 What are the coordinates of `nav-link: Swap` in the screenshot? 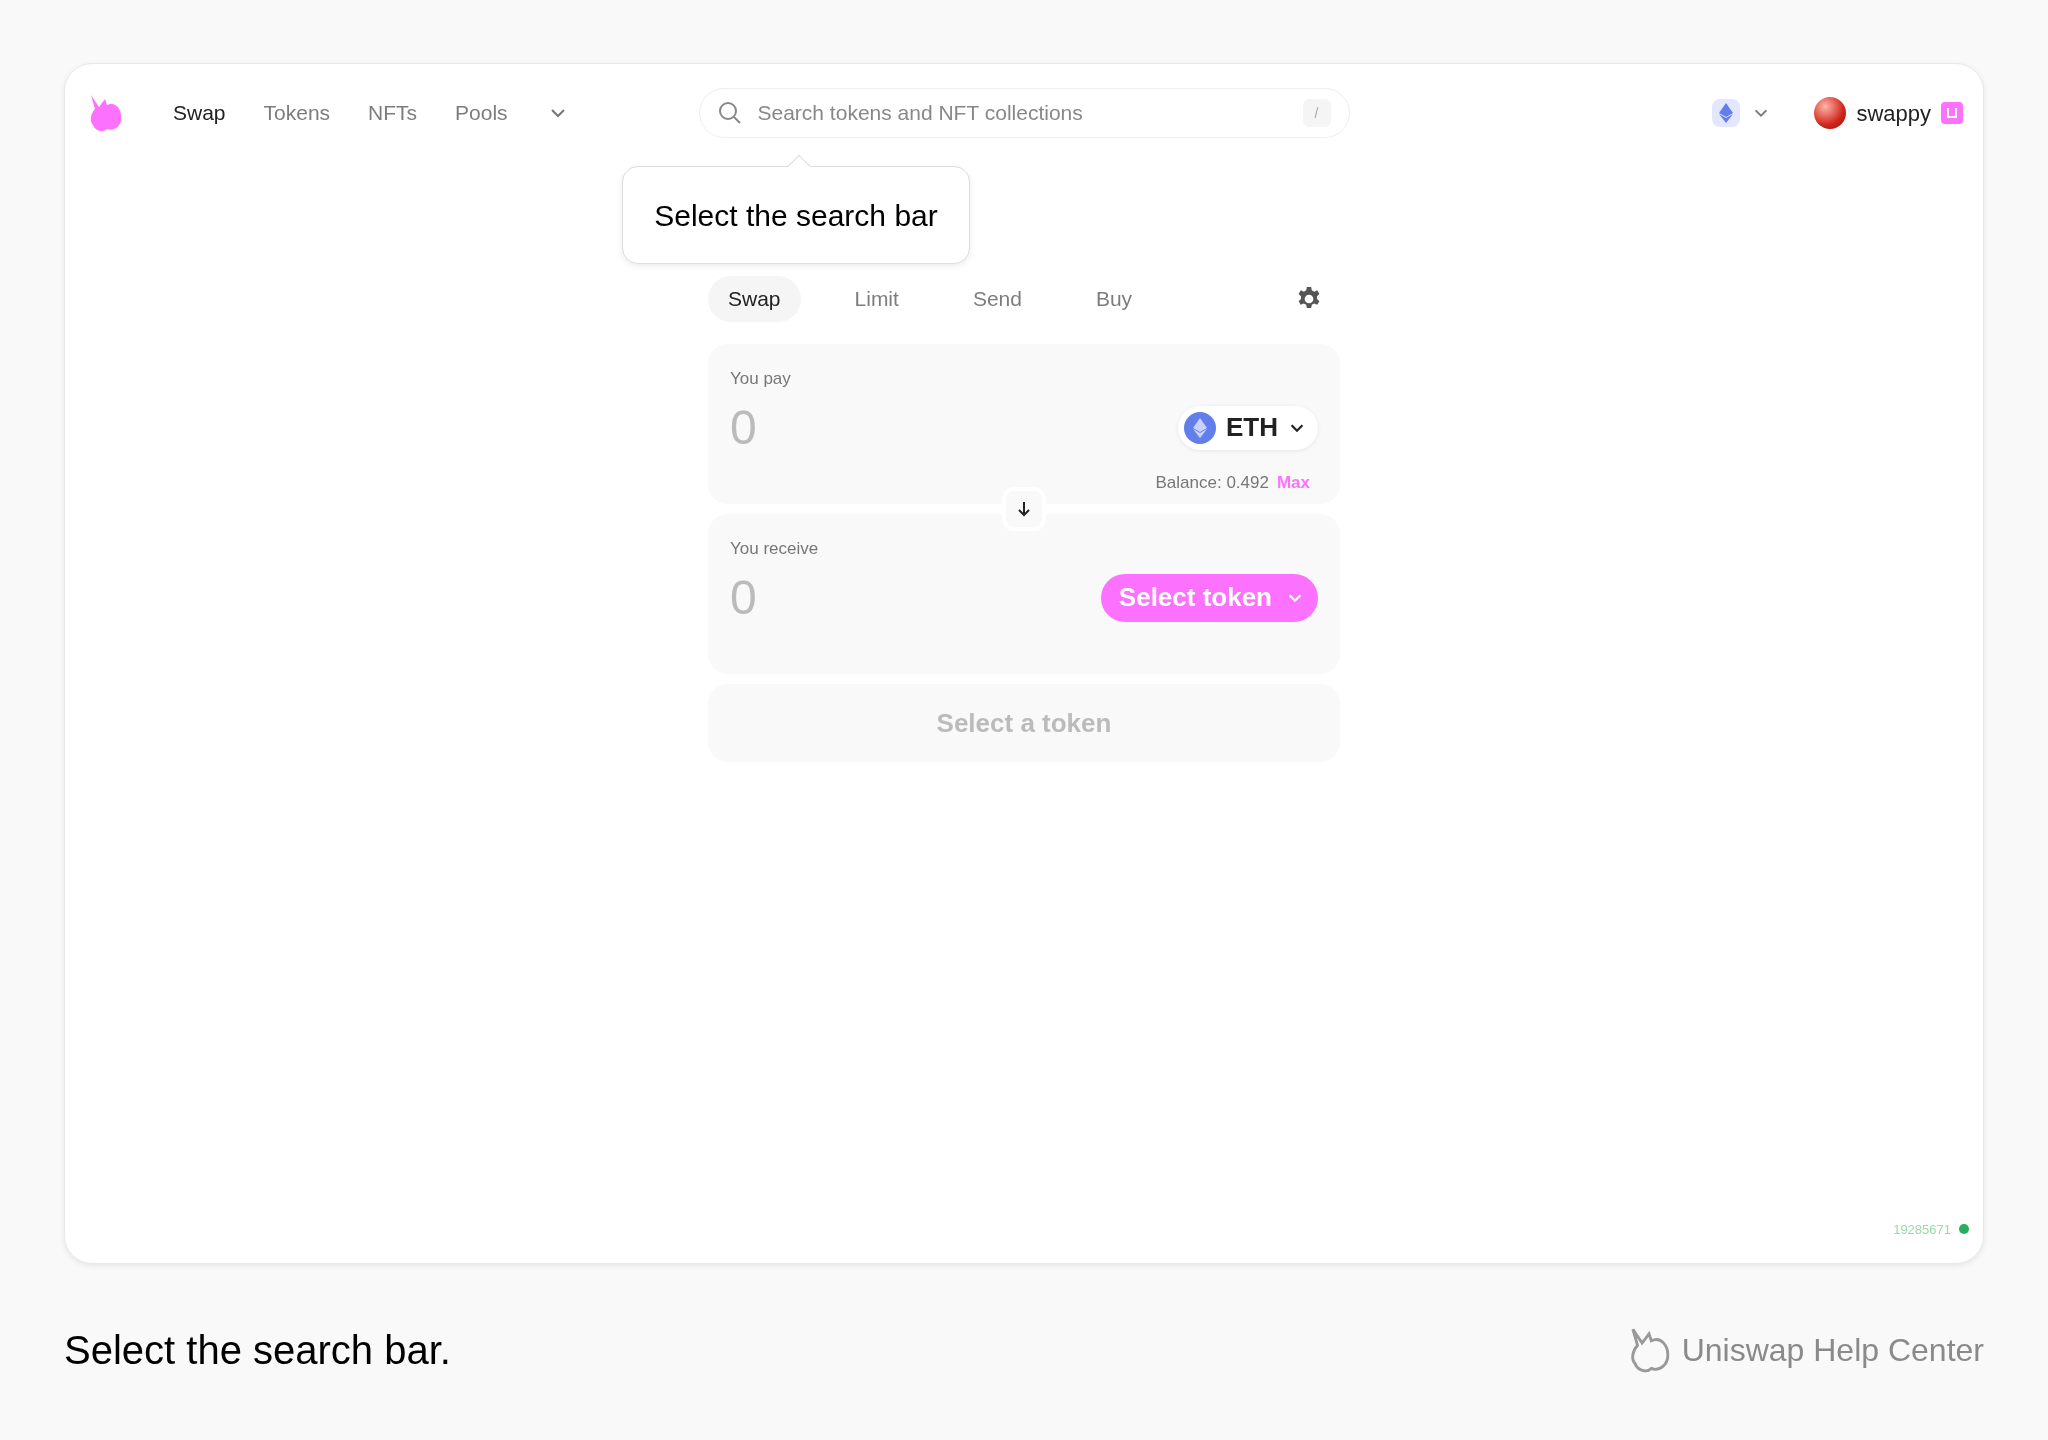 It's located at (199, 113).